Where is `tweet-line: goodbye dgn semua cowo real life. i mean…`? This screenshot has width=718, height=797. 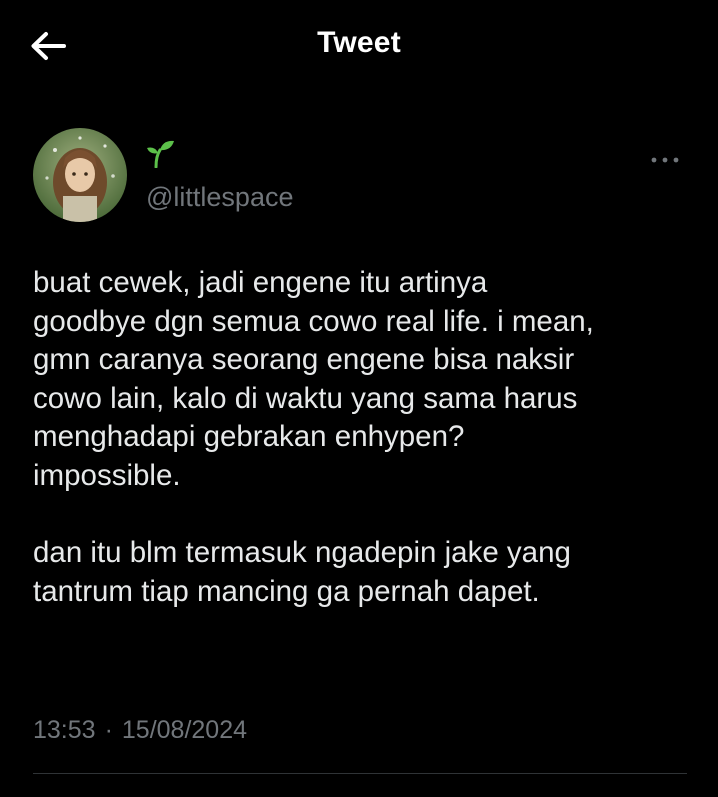
tweet-line: goodbye dgn semua cowo real life. i mean… is located at coordinates (313, 321).